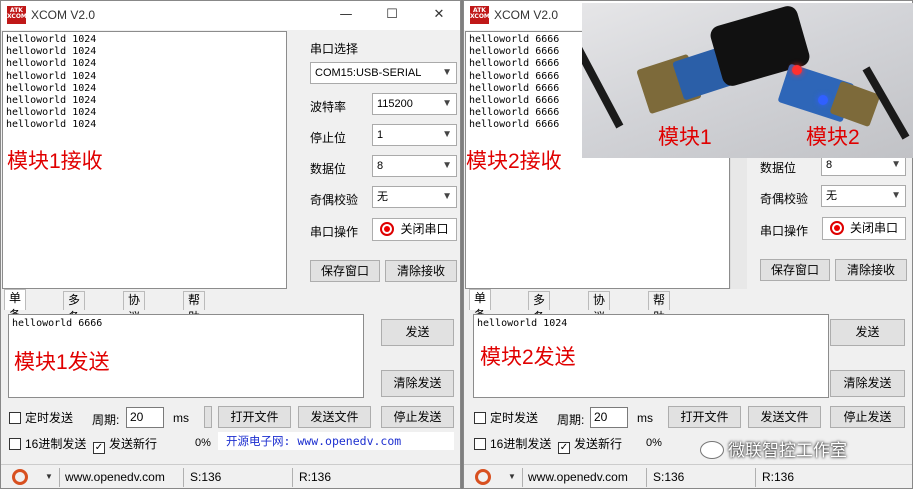  I want to click on databit-select: 8 ▼, so click(414, 166).